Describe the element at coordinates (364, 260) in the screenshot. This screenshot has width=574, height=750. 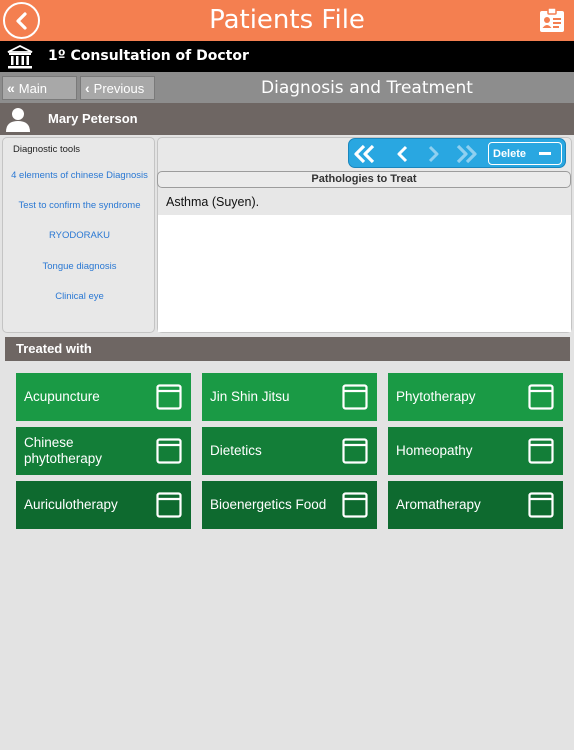
I see `pathologies-list: Asthma (Suyen).` at that location.